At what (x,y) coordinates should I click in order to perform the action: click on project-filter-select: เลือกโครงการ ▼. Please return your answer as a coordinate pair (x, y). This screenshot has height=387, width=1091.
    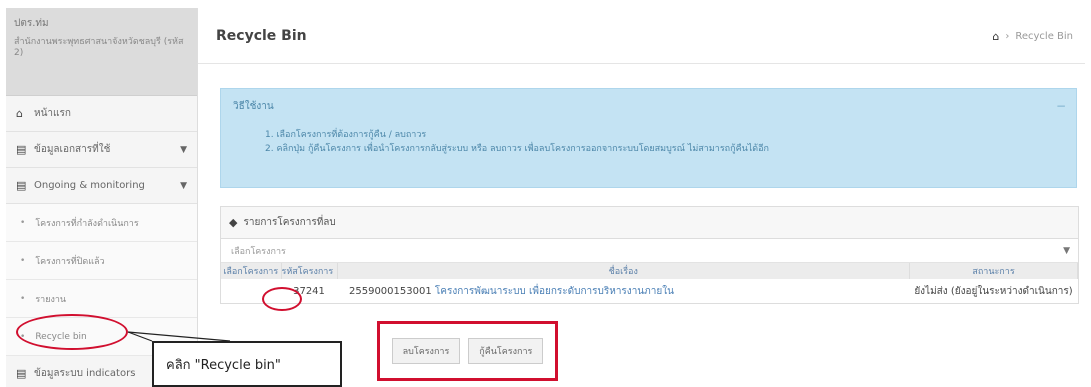
    Looking at the image, I should click on (649, 251).